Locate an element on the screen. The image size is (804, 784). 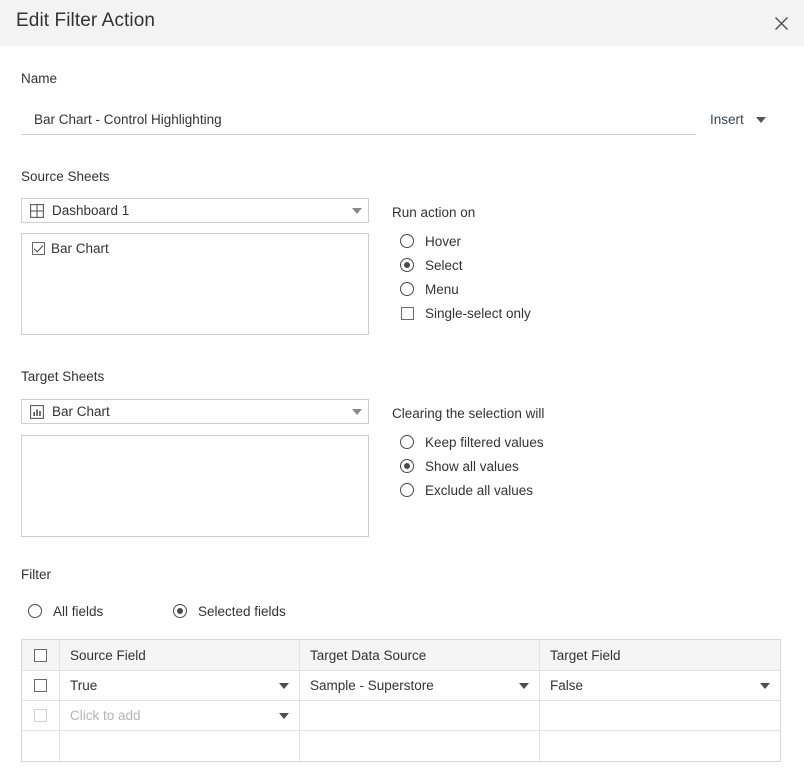
radio-label: All fields is located at coordinates (78, 611).